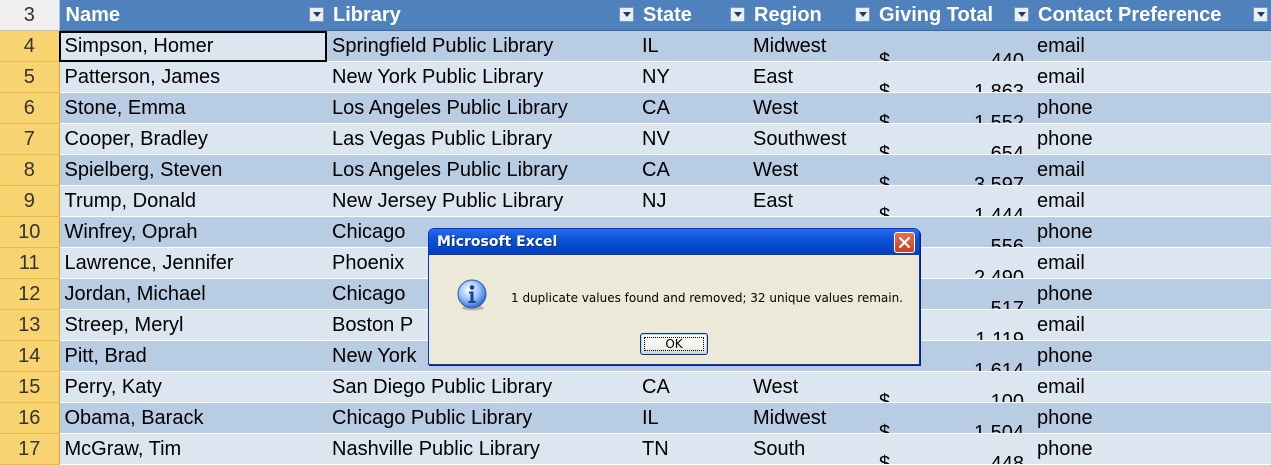 Image resolution: width=1271 pixels, height=465 pixels. What do you see at coordinates (30, 77) in the screenshot?
I see `row-number: 5` at bounding box center [30, 77].